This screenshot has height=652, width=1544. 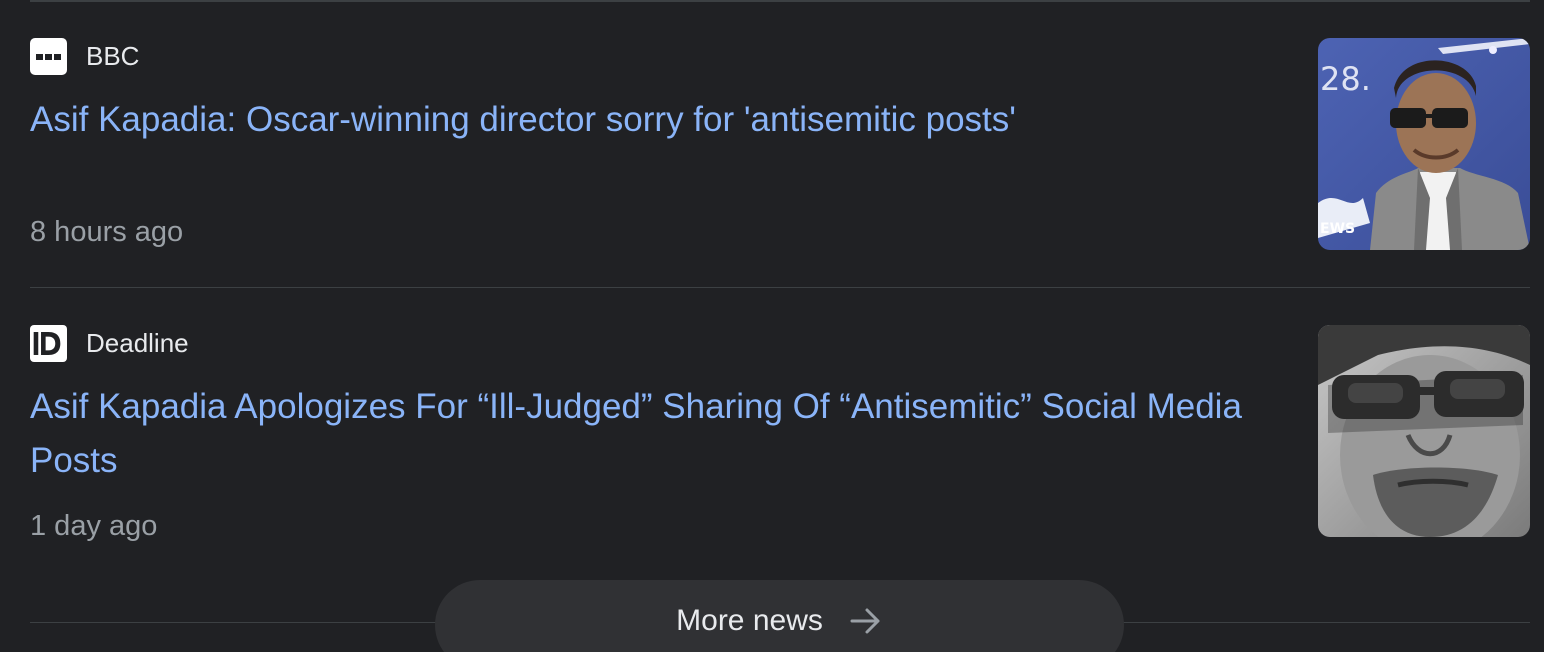 I want to click on source-name: Deadline, so click(x=137, y=343).